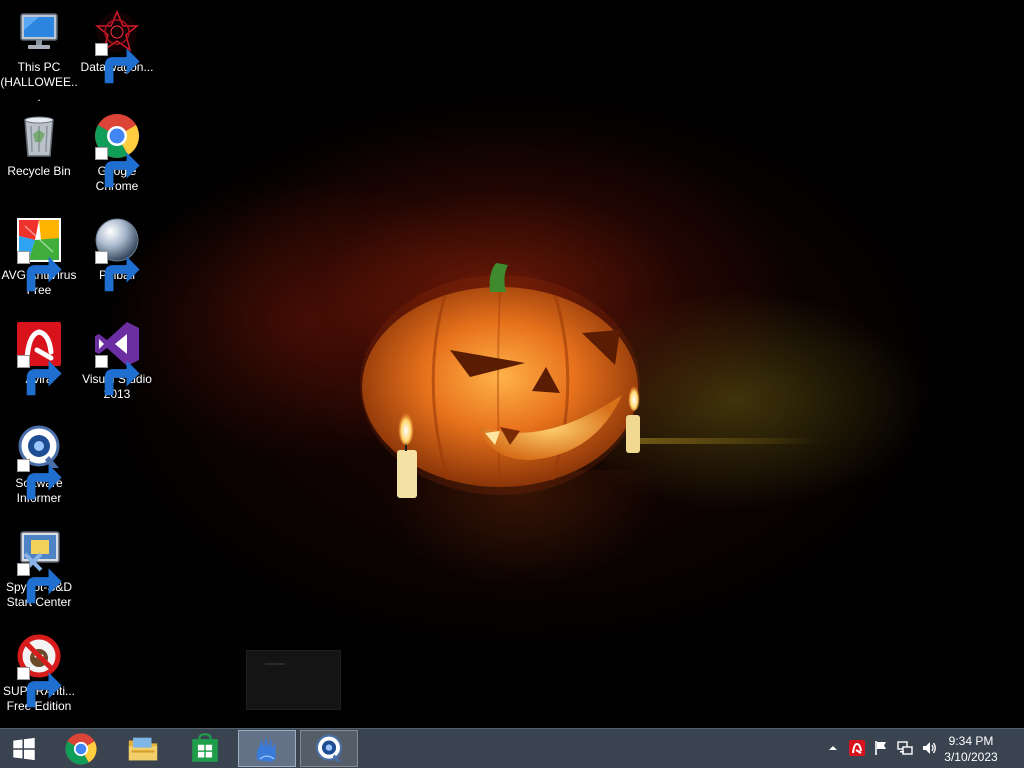  I want to click on clock-date: 3/10/2023, so click(971, 757).